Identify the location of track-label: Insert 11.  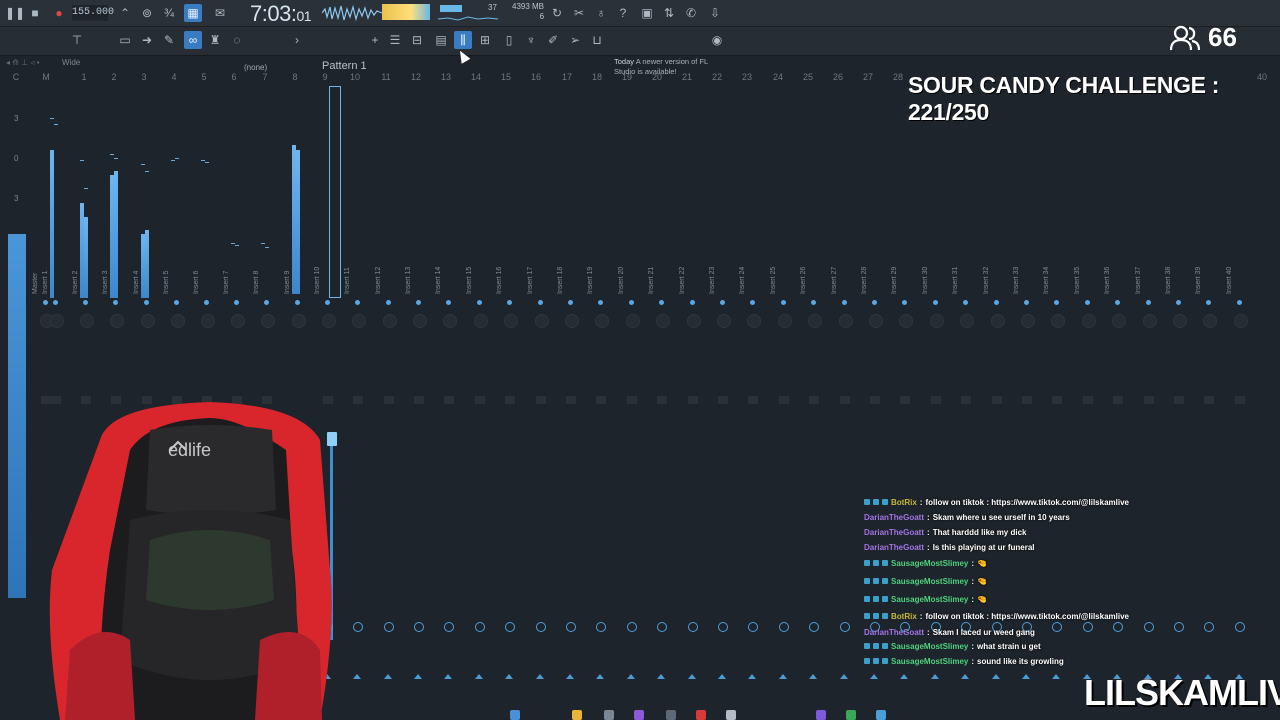
(347, 280).